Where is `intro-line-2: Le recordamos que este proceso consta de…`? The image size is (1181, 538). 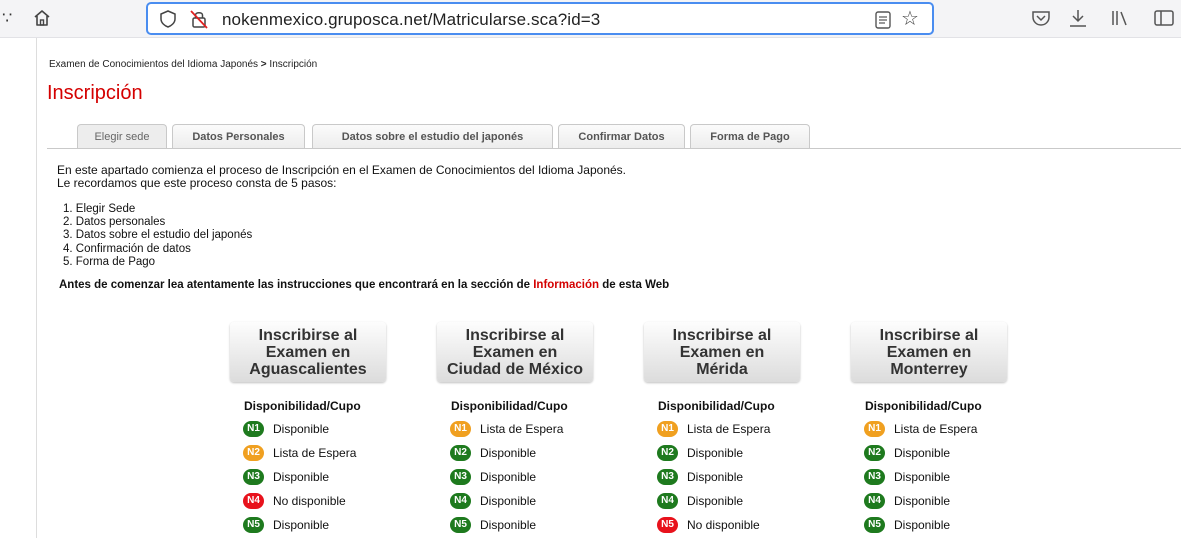 intro-line-2: Le recordamos que este proceso consta de… is located at coordinates (197, 183).